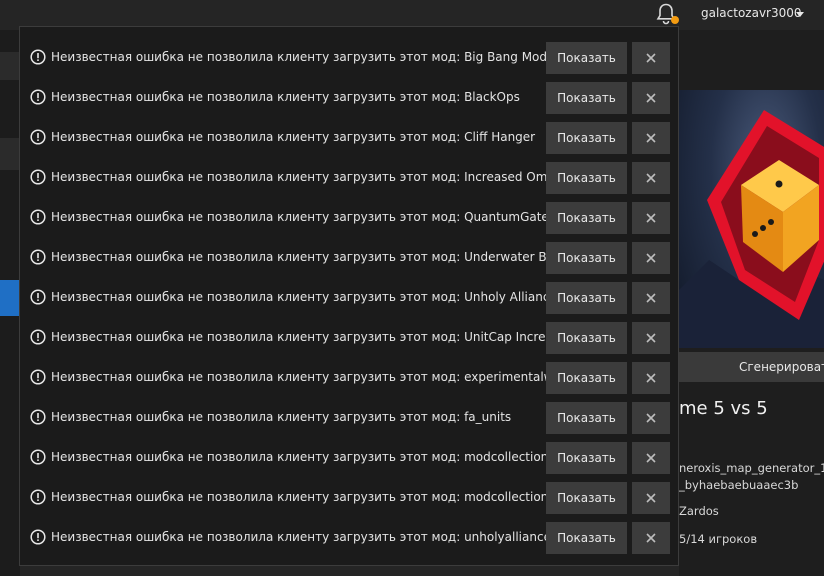 Image resolution: width=824 pixels, height=576 pixels. I want to click on username-label: galactozavr3000, so click(751, 13).